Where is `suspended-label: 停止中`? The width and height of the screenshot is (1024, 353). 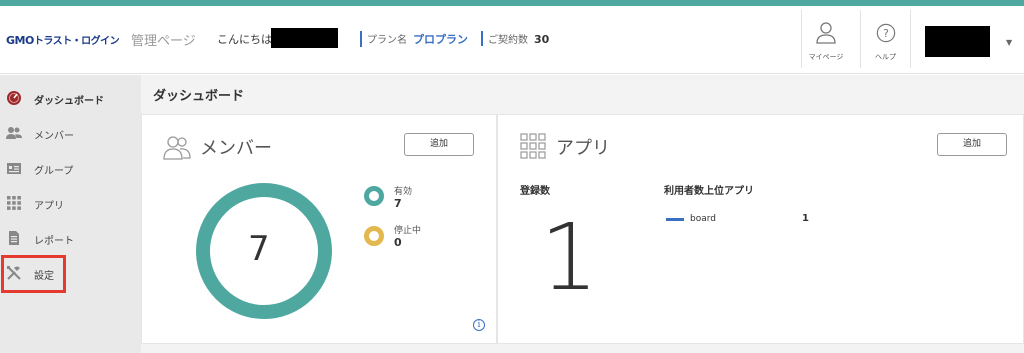
suspended-label: 停止中 is located at coordinates (408, 231).